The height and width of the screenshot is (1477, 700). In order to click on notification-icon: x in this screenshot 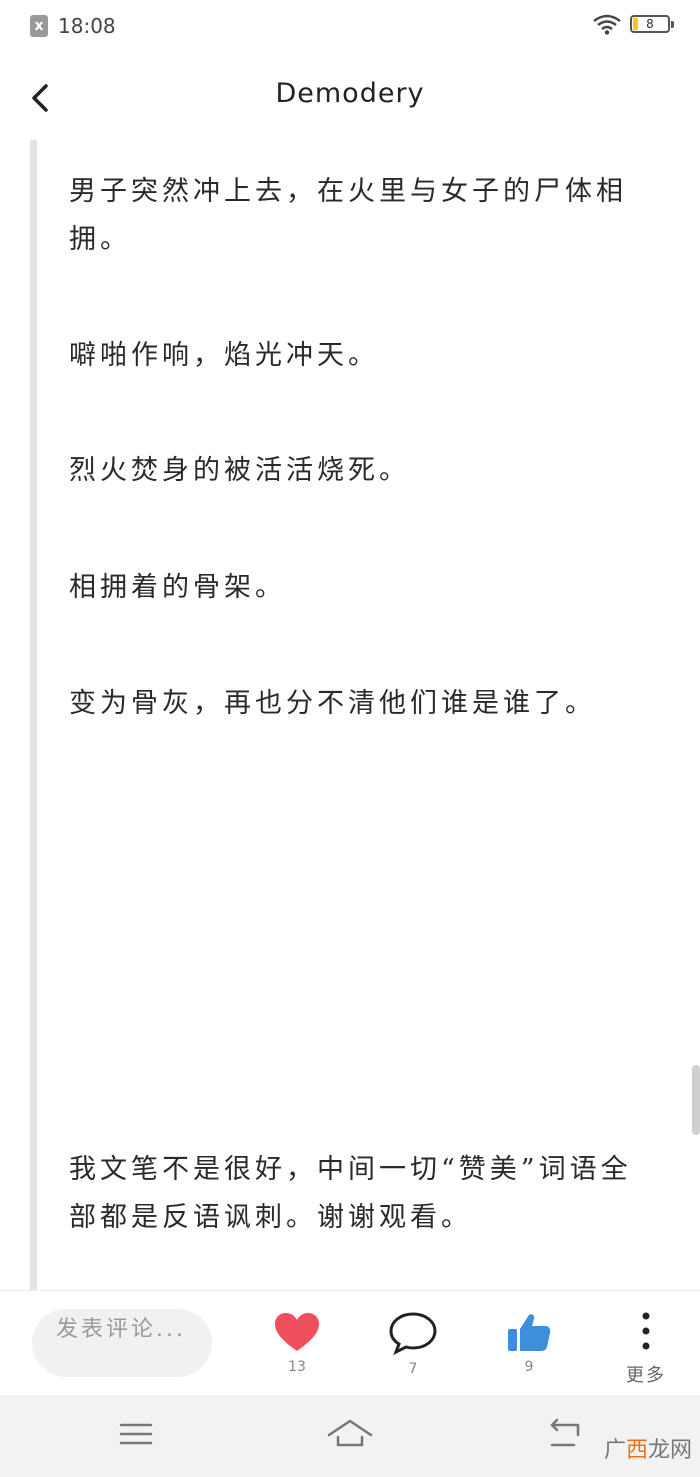, I will do `click(39, 26)`.